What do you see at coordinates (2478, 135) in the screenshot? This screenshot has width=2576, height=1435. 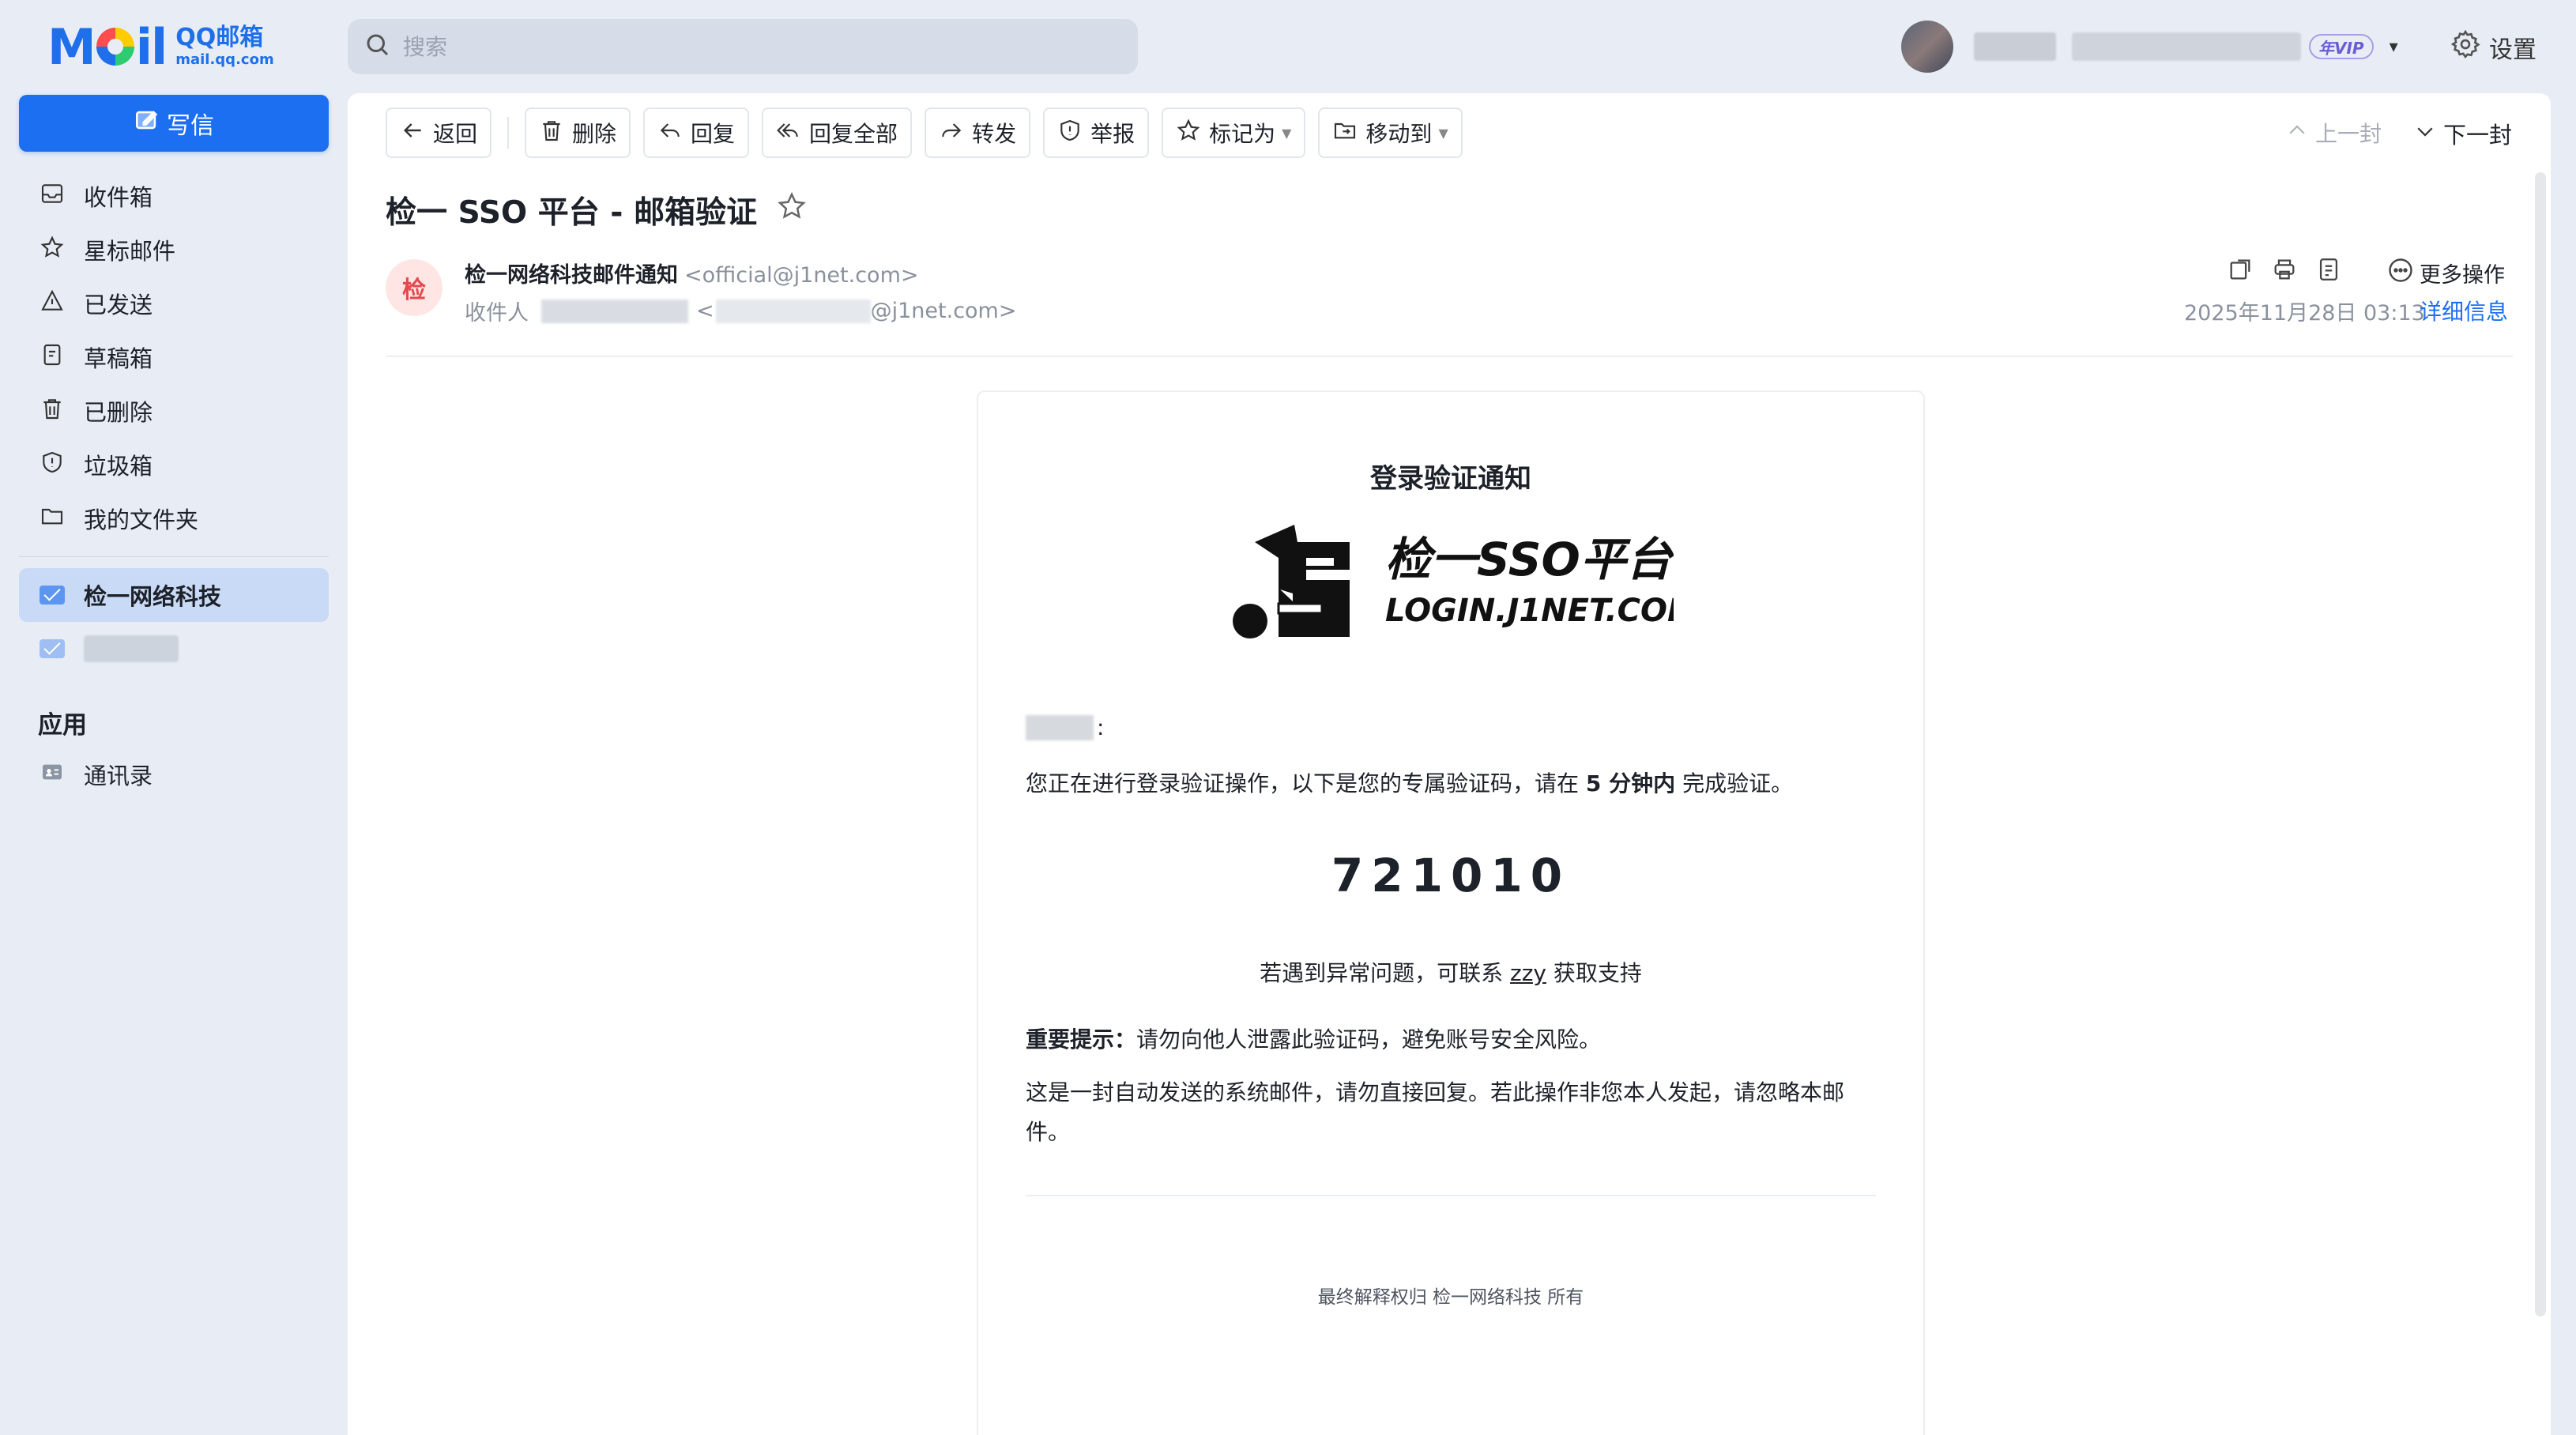 I see `next-label: 下一封` at bounding box center [2478, 135].